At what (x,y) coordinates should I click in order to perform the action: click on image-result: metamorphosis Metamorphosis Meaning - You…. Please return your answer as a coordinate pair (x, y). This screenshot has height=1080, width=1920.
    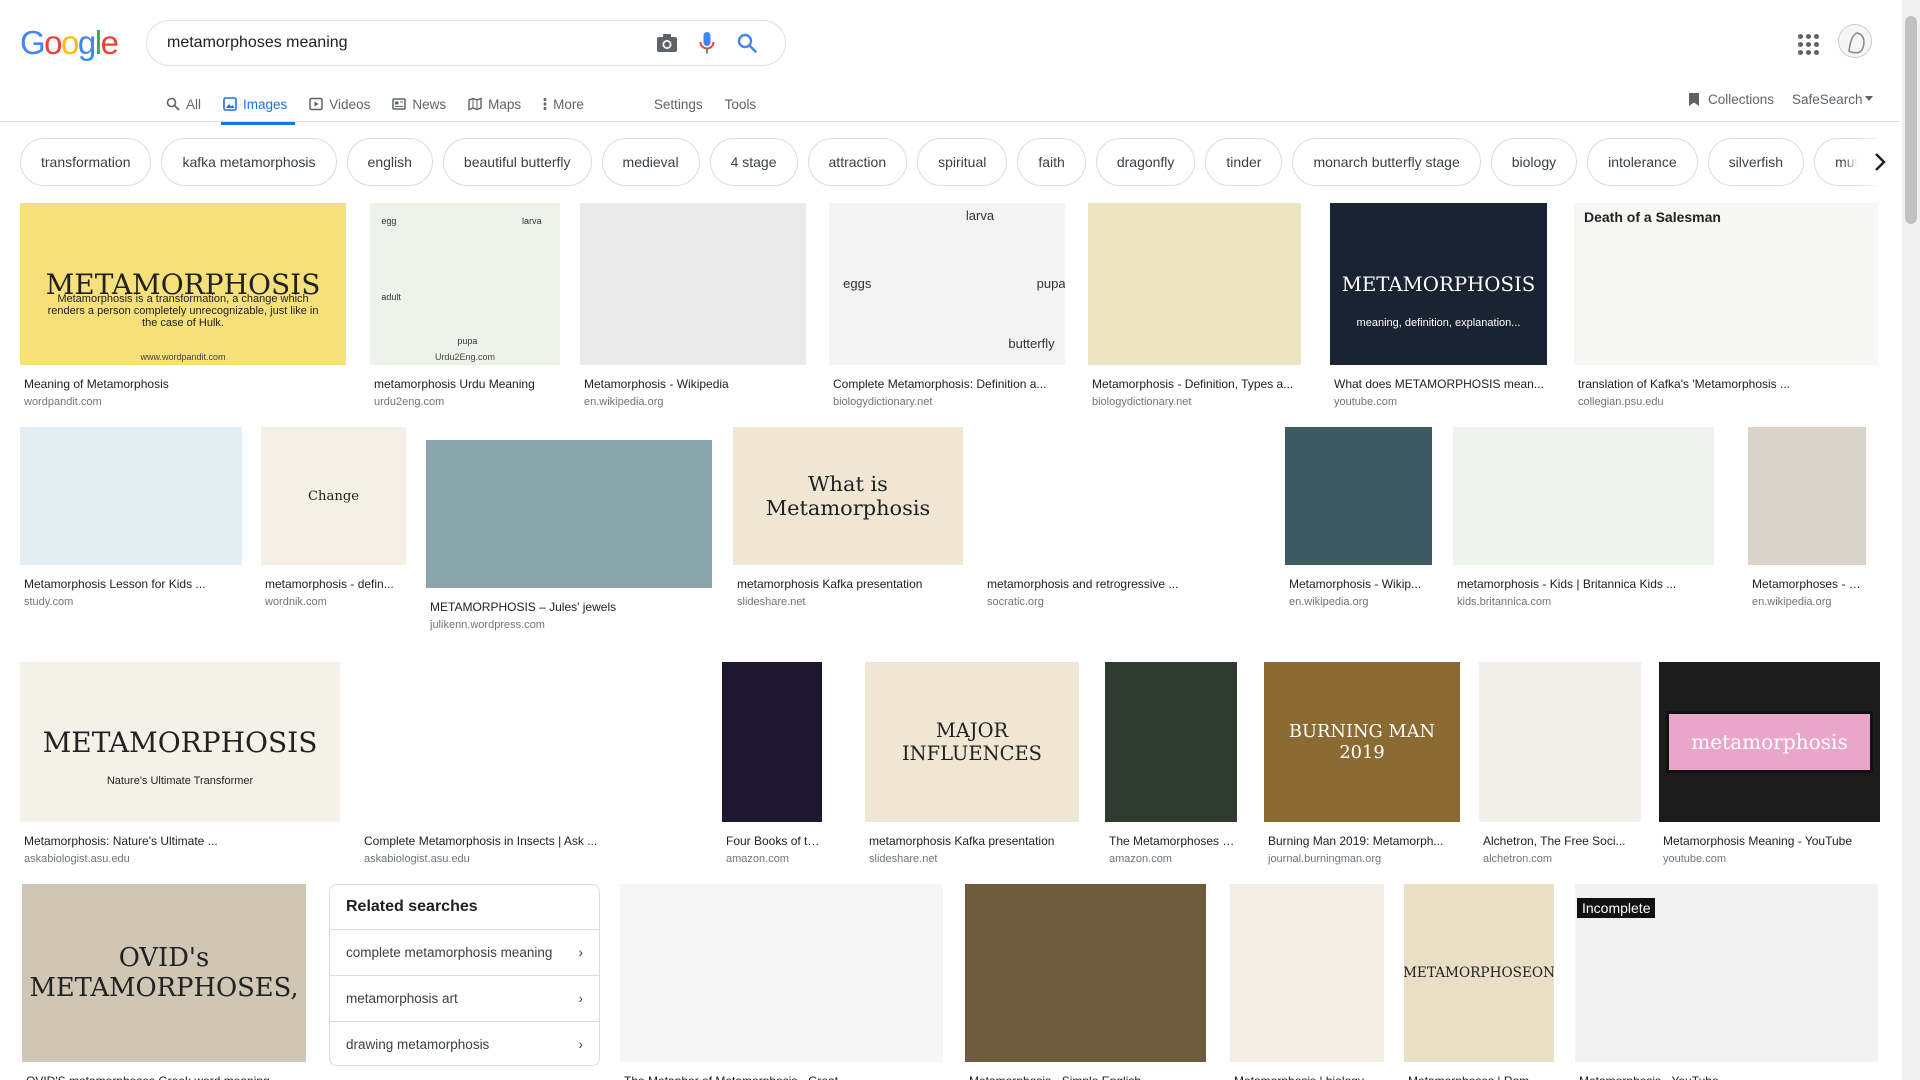
    Looking at the image, I should click on (1769, 764).